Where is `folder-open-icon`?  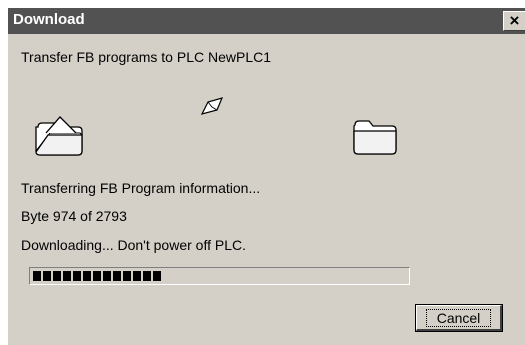
folder-open-icon is located at coordinates (59, 136).